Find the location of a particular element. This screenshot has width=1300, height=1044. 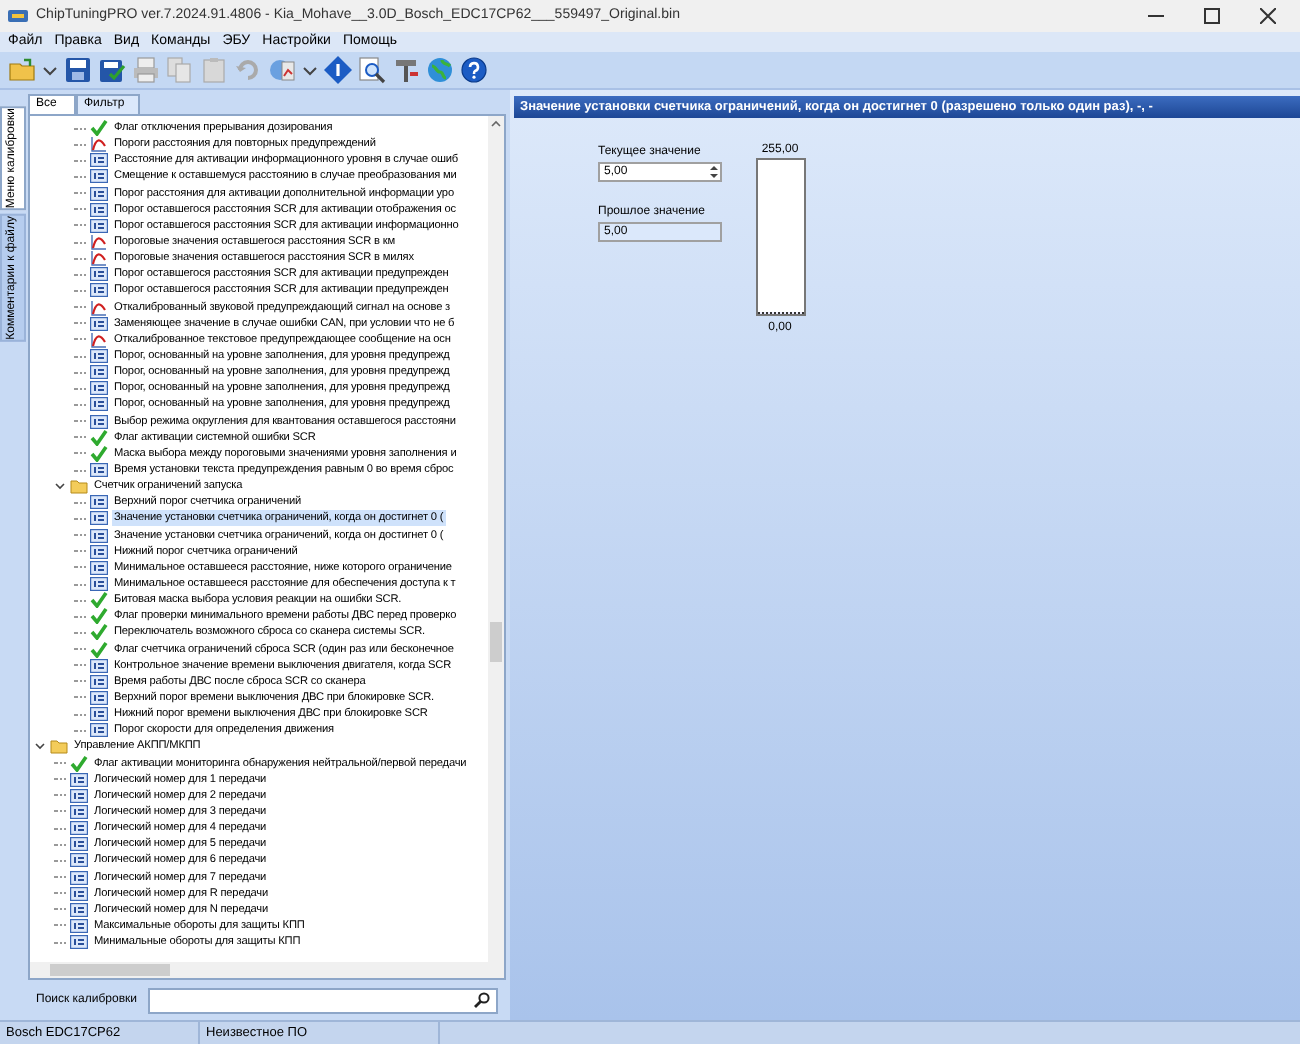

save-icon is located at coordinates (78, 70).